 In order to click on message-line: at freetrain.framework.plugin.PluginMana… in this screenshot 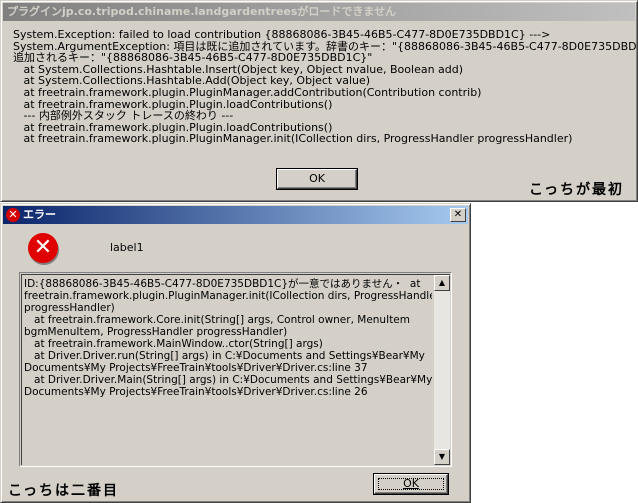, I will do `click(293, 139)`.